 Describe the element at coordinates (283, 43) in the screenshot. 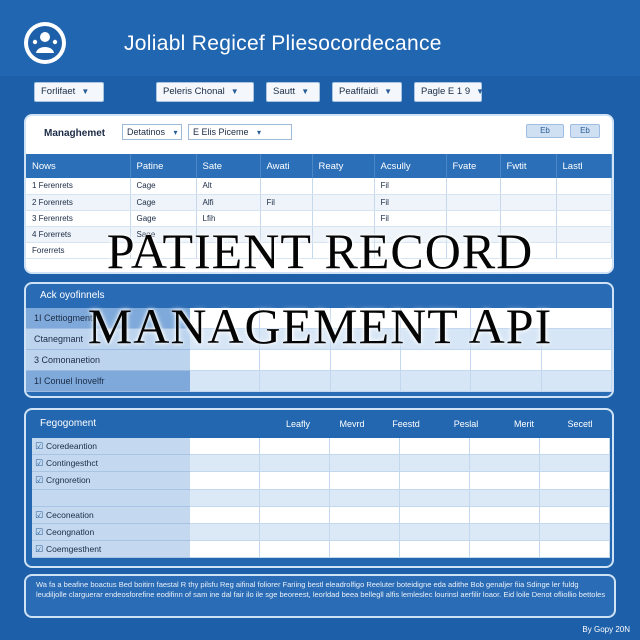

I see `app-title: Joliabl Regicef Pliesocordecance` at that location.